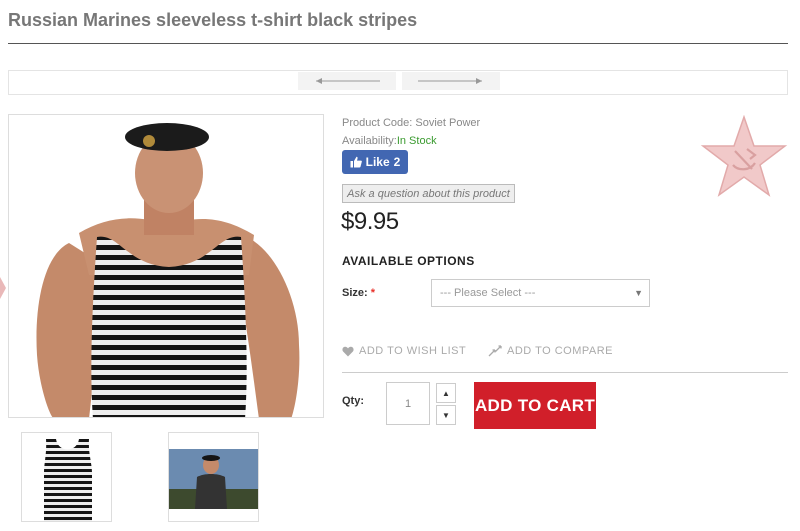  What do you see at coordinates (369, 141) in the screenshot?
I see `availability-label: Availability:` at bounding box center [369, 141].